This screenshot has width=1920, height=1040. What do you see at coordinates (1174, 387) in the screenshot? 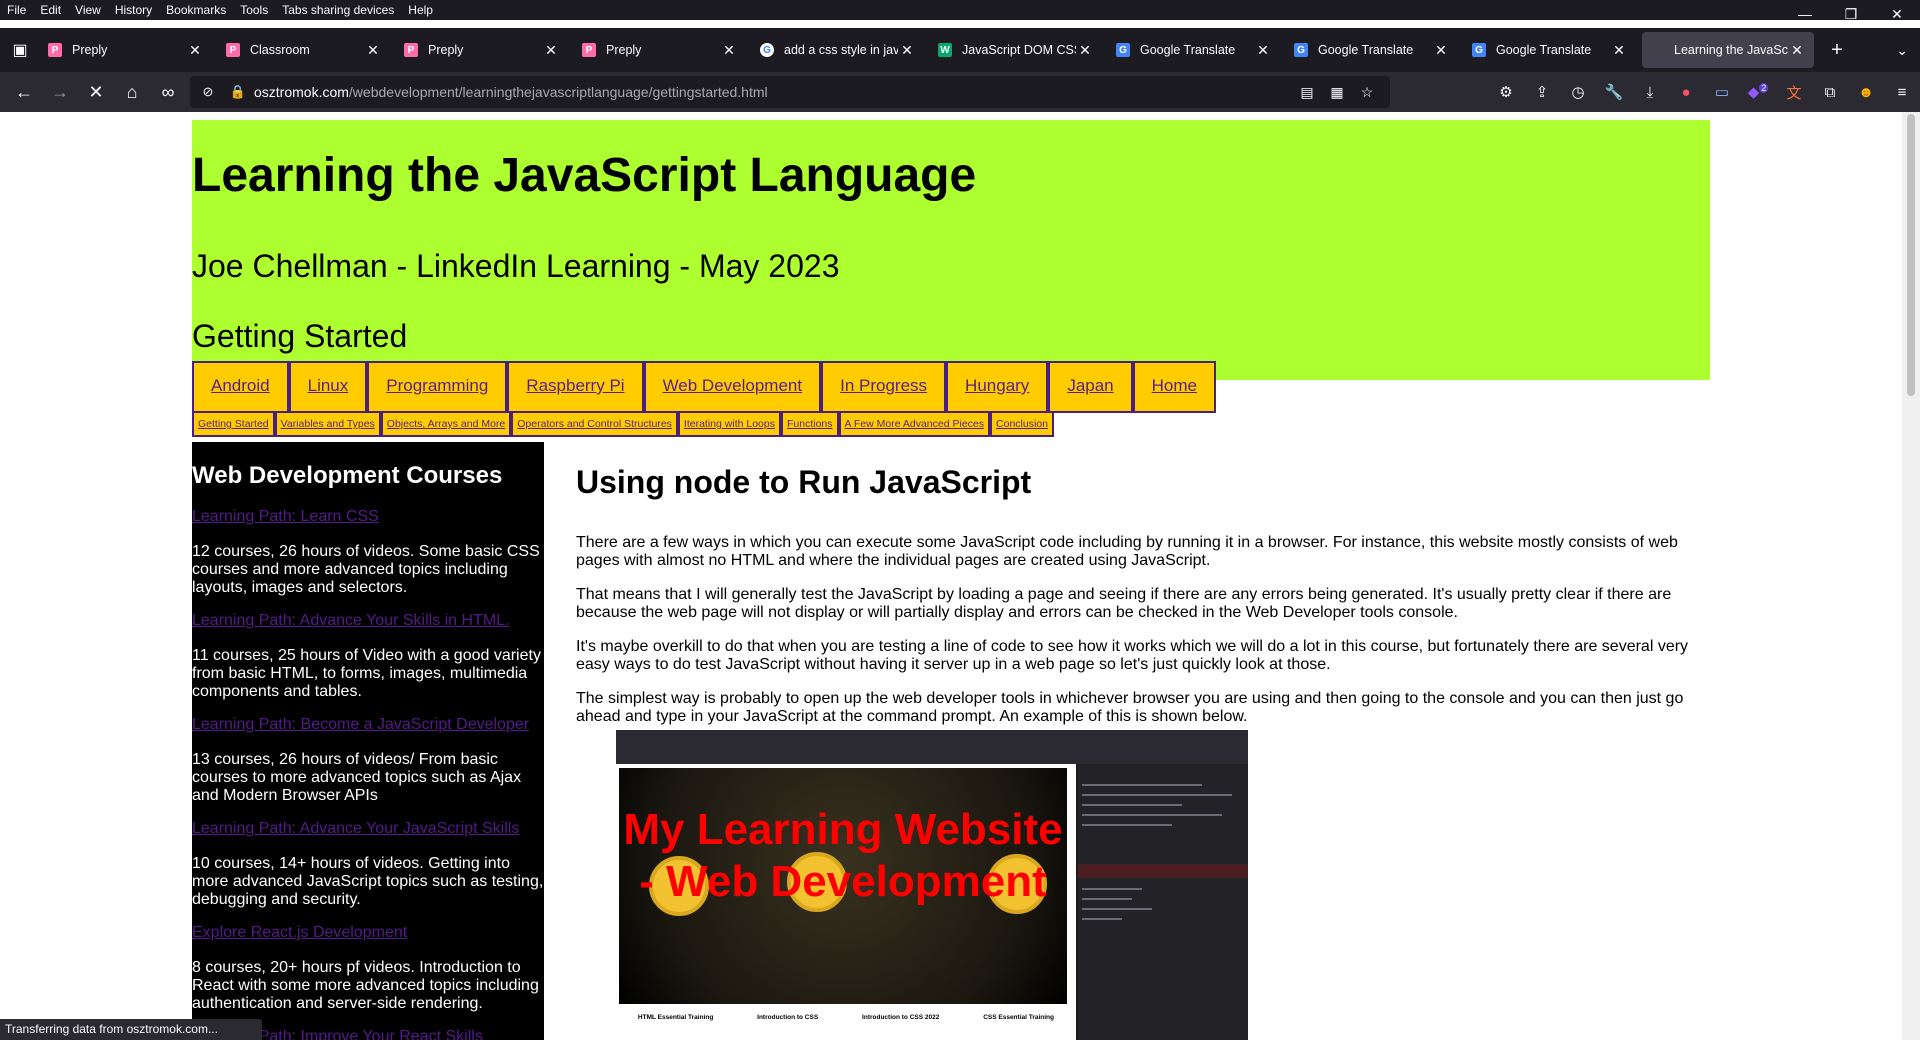
I see `nav-link-home: Home` at bounding box center [1174, 387].